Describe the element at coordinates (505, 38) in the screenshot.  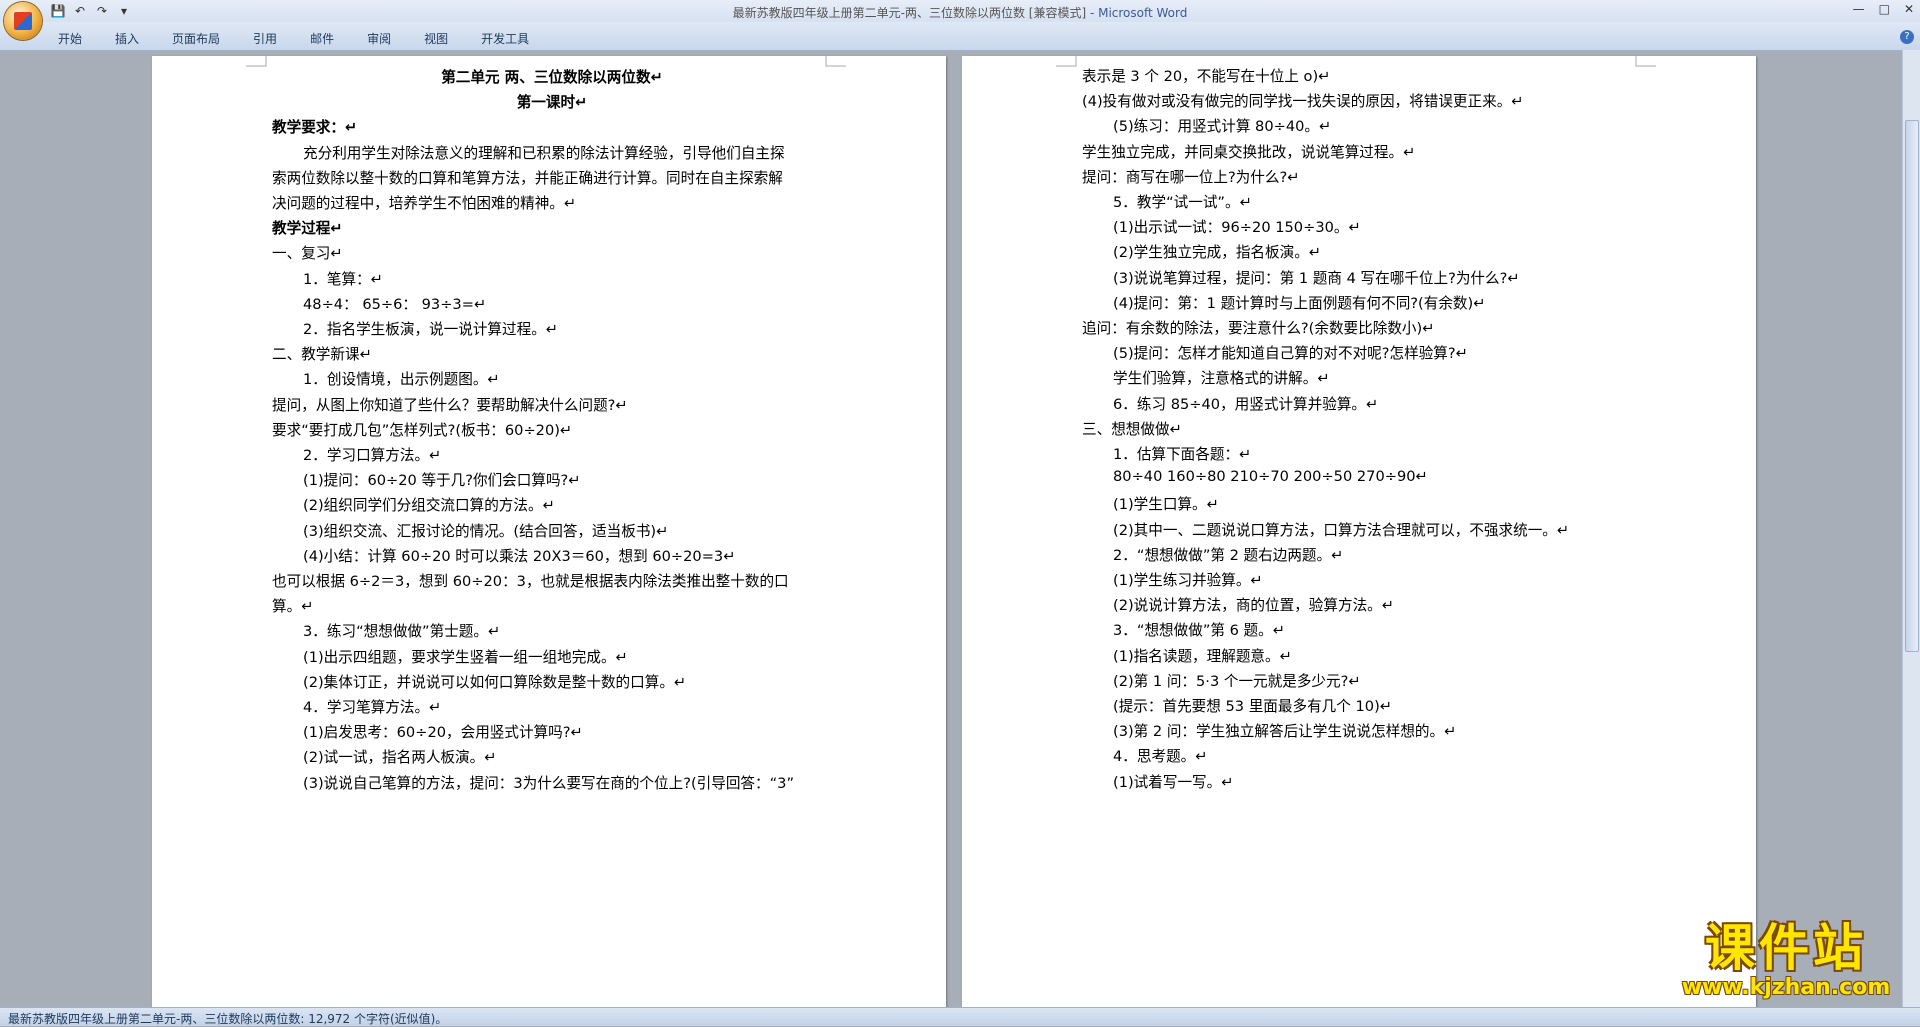
I see `tab-7: 开发工具` at that location.